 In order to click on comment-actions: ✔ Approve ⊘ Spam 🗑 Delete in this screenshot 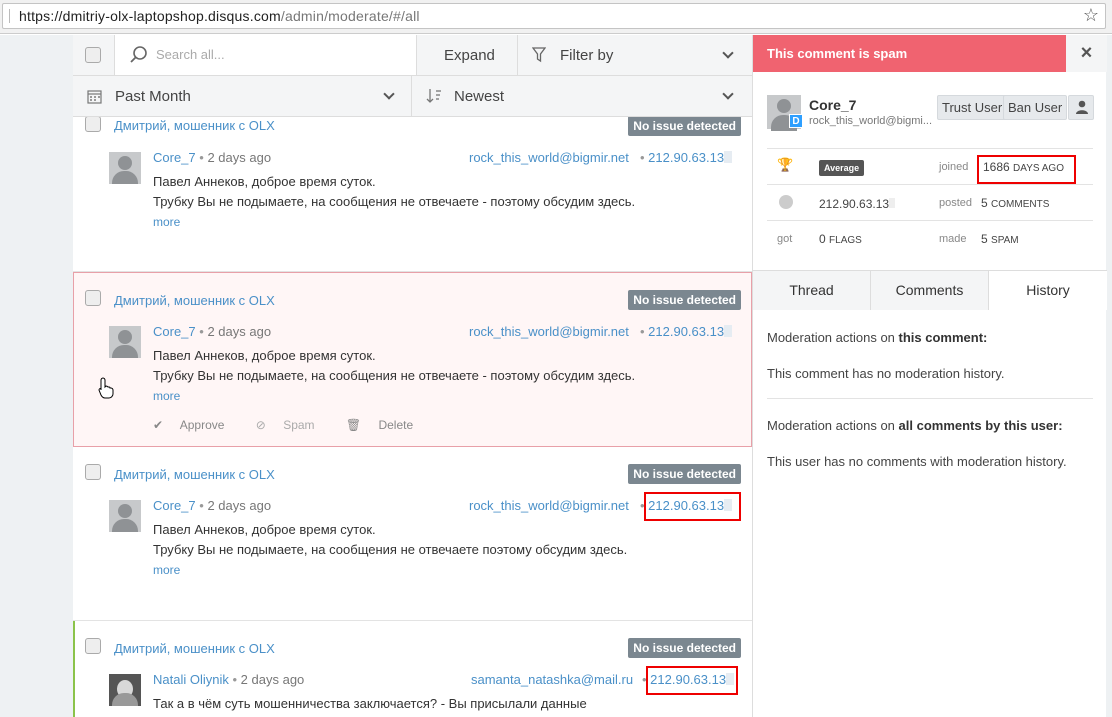, I will do `click(297, 425)`.